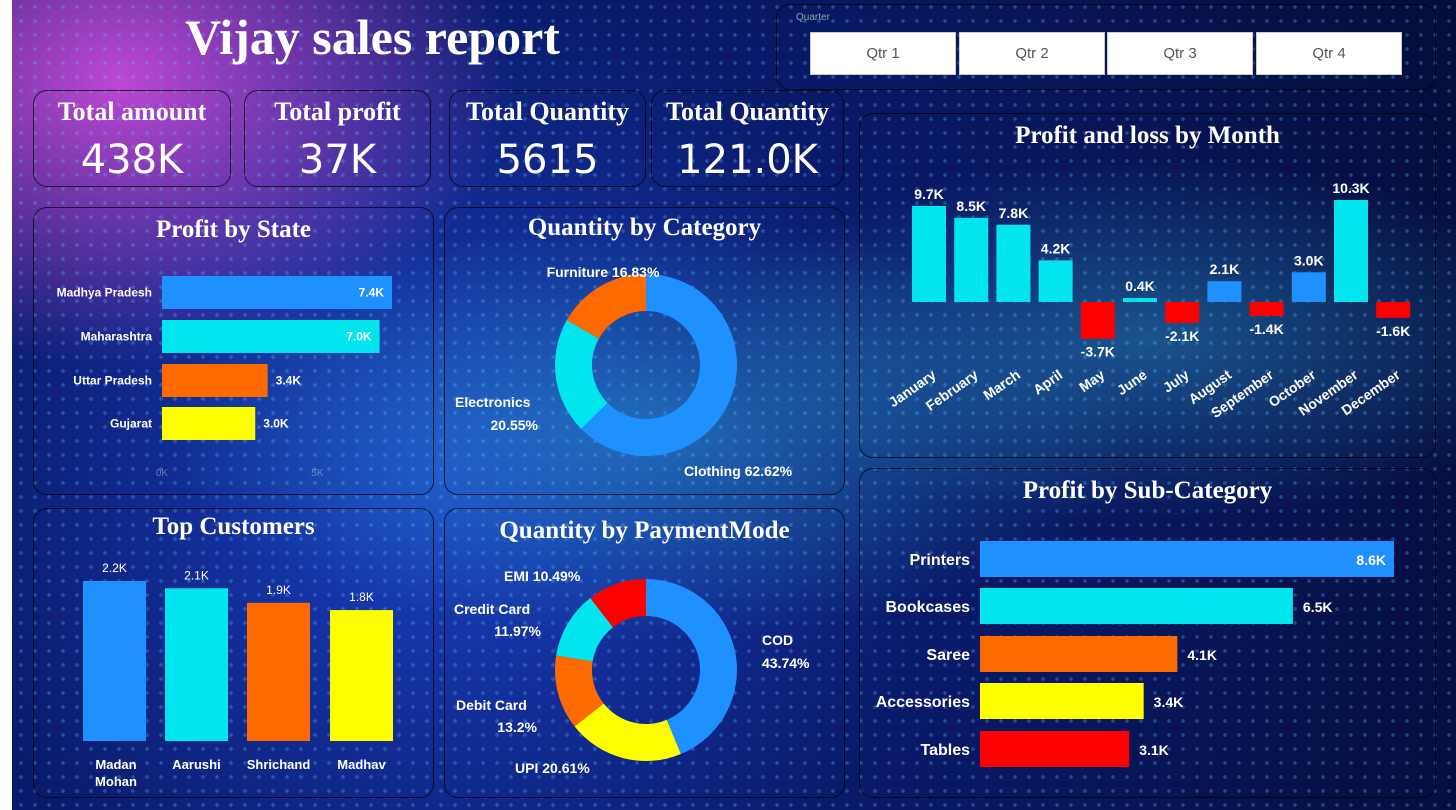 The width and height of the screenshot is (1456, 810). I want to click on slice-label: 20.55%, so click(515, 425).